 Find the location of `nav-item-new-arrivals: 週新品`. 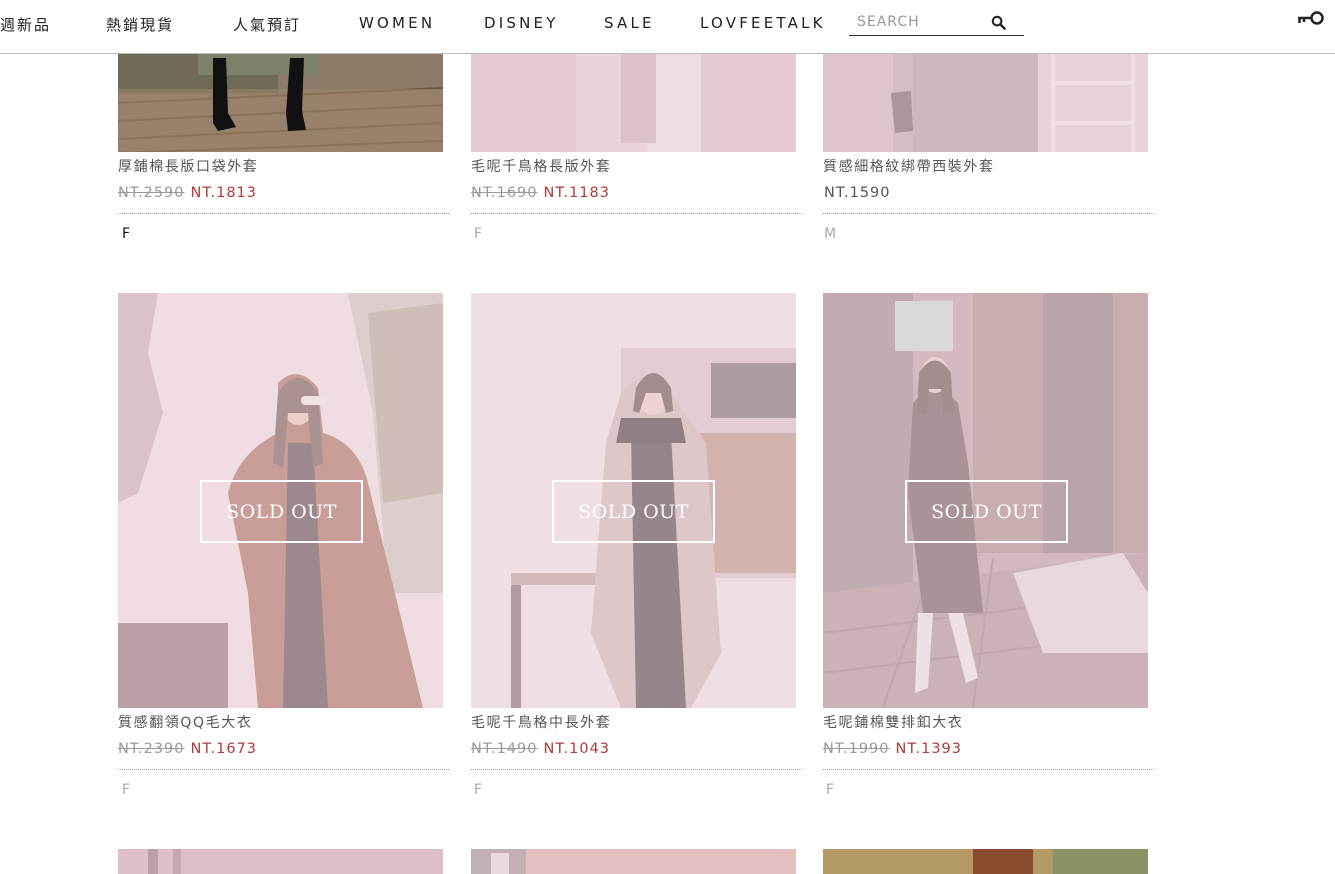

nav-item-new-arrivals: 週新品 is located at coordinates (25, 24).